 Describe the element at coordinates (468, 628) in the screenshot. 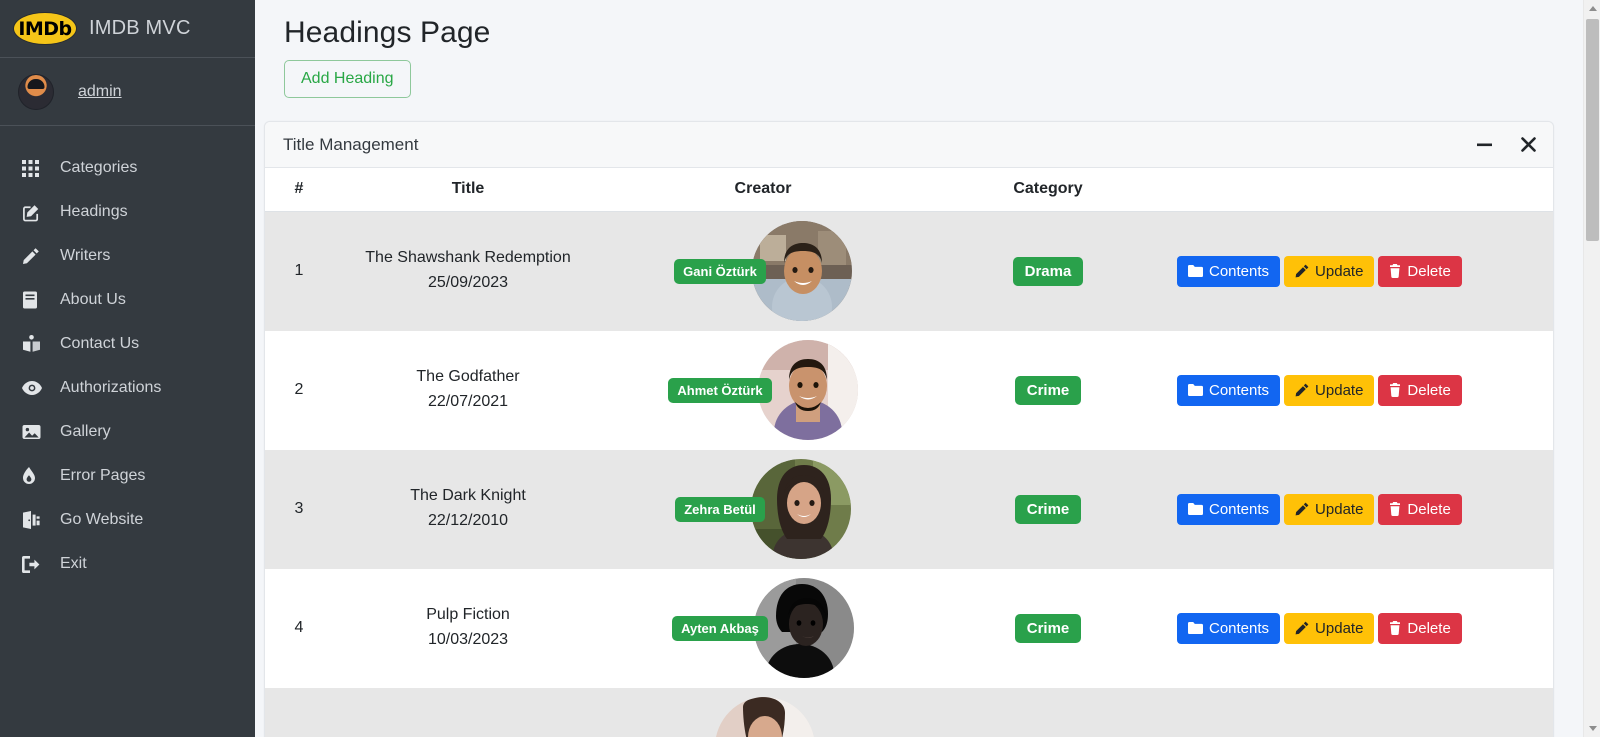

I see `row-title-cell: Pulp Fiction 10/03/2023` at that location.